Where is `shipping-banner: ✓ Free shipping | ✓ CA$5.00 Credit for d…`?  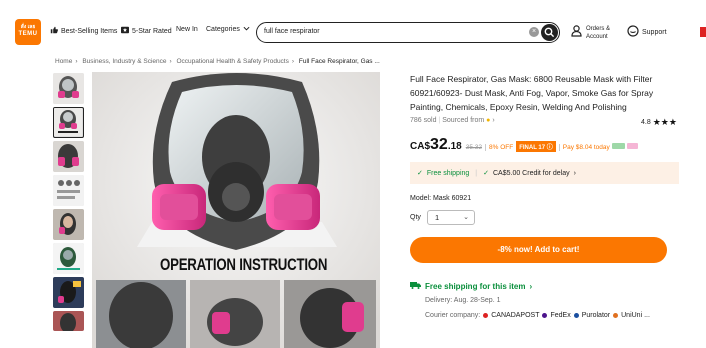 shipping-banner: ✓ Free shipping | ✓ CA$5.00 Credit for d… is located at coordinates (544, 173).